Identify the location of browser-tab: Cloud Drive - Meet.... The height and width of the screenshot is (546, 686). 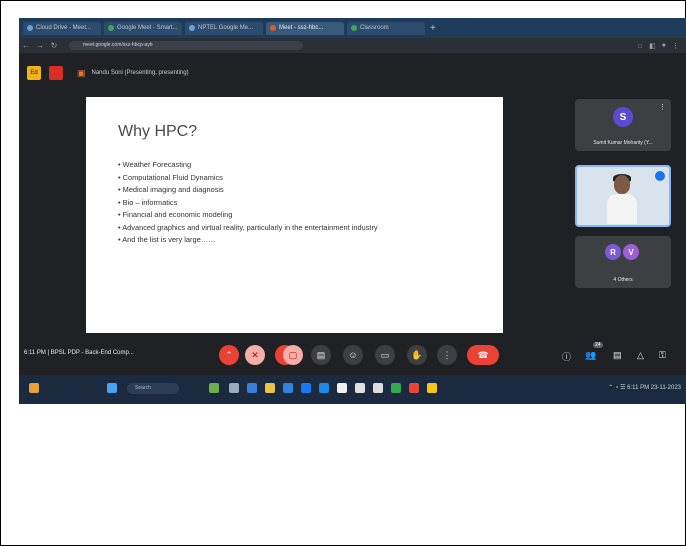
(62, 28).